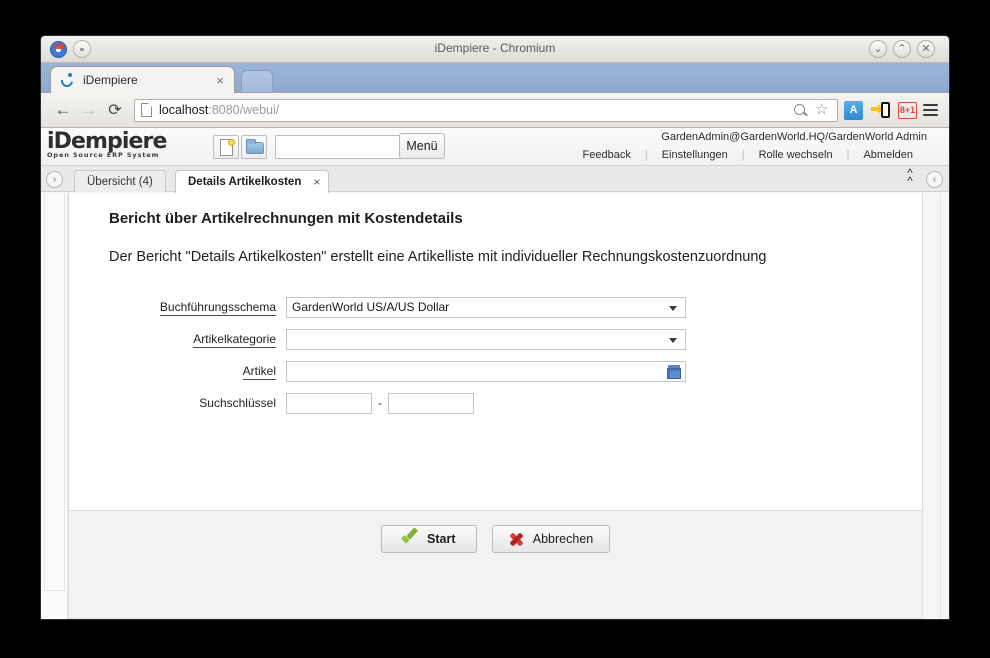 The image size is (990, 658). Describe the element at coordinates (888, 155) in the screenshot. I see `link-abmelden: Abmelden` at that location.